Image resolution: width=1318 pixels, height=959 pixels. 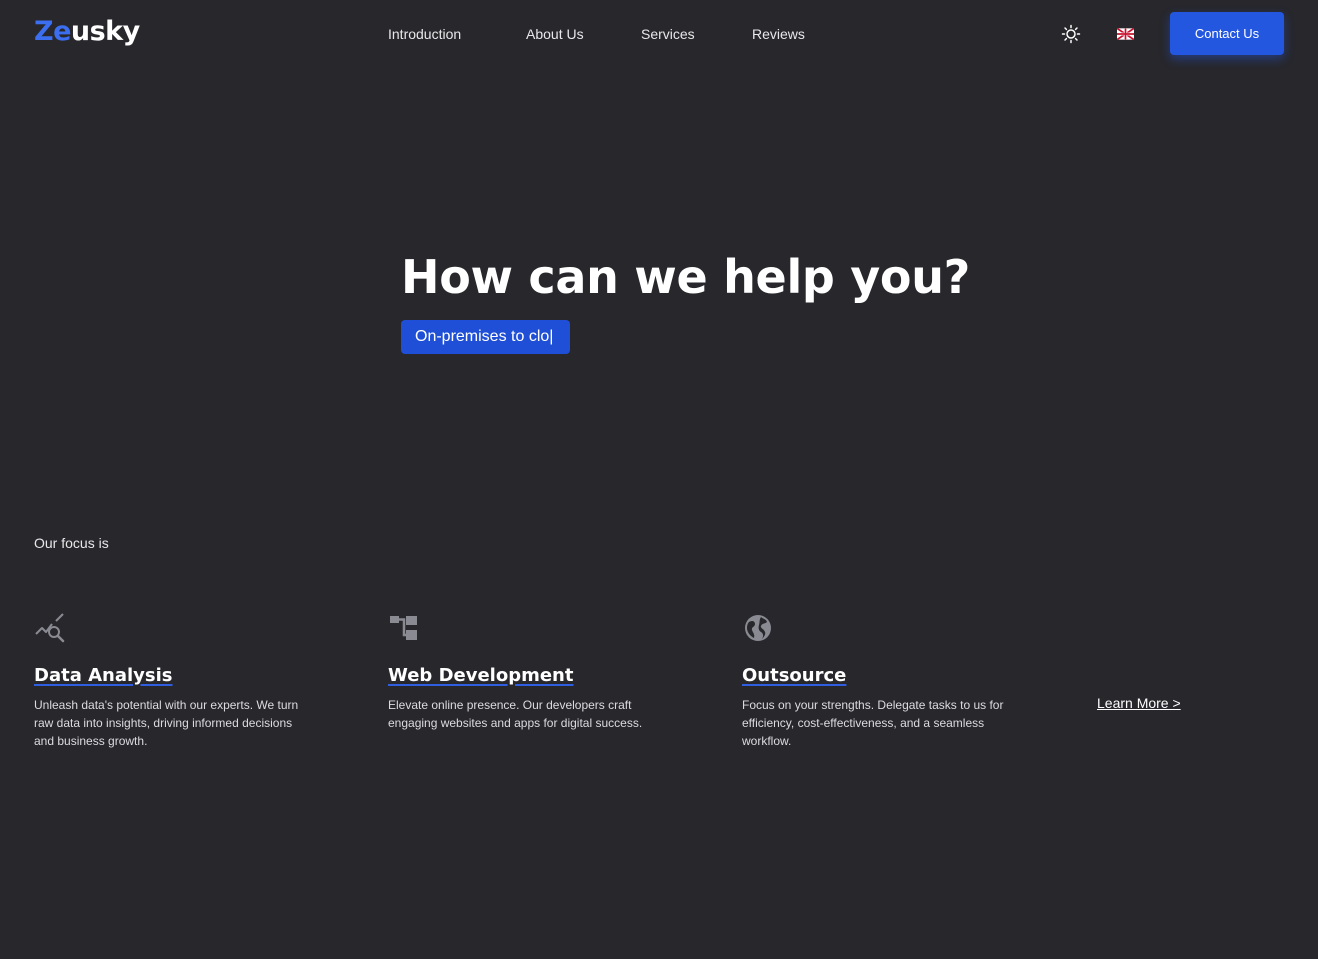 I want to click on nav-link-reviews: Reviews, so click(x=778, y=34).